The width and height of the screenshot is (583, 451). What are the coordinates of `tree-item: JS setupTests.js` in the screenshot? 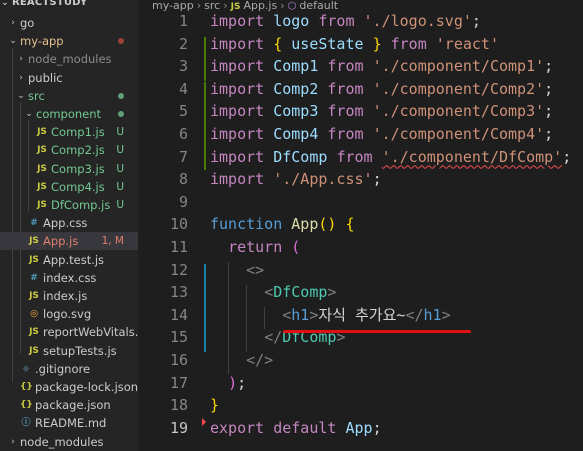 It's located at (69, 351).